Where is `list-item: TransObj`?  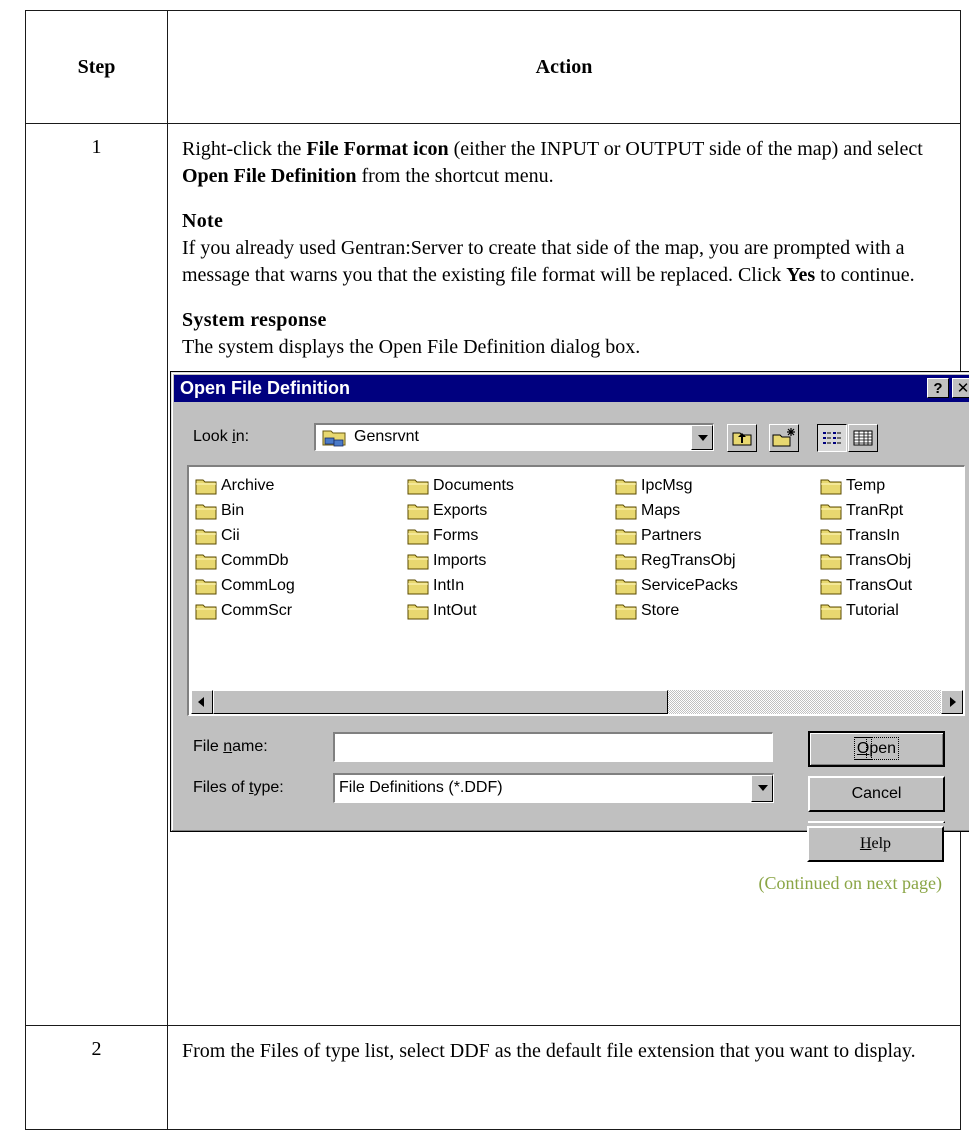
list-item: TransObj is located at coordinates (866, 560).